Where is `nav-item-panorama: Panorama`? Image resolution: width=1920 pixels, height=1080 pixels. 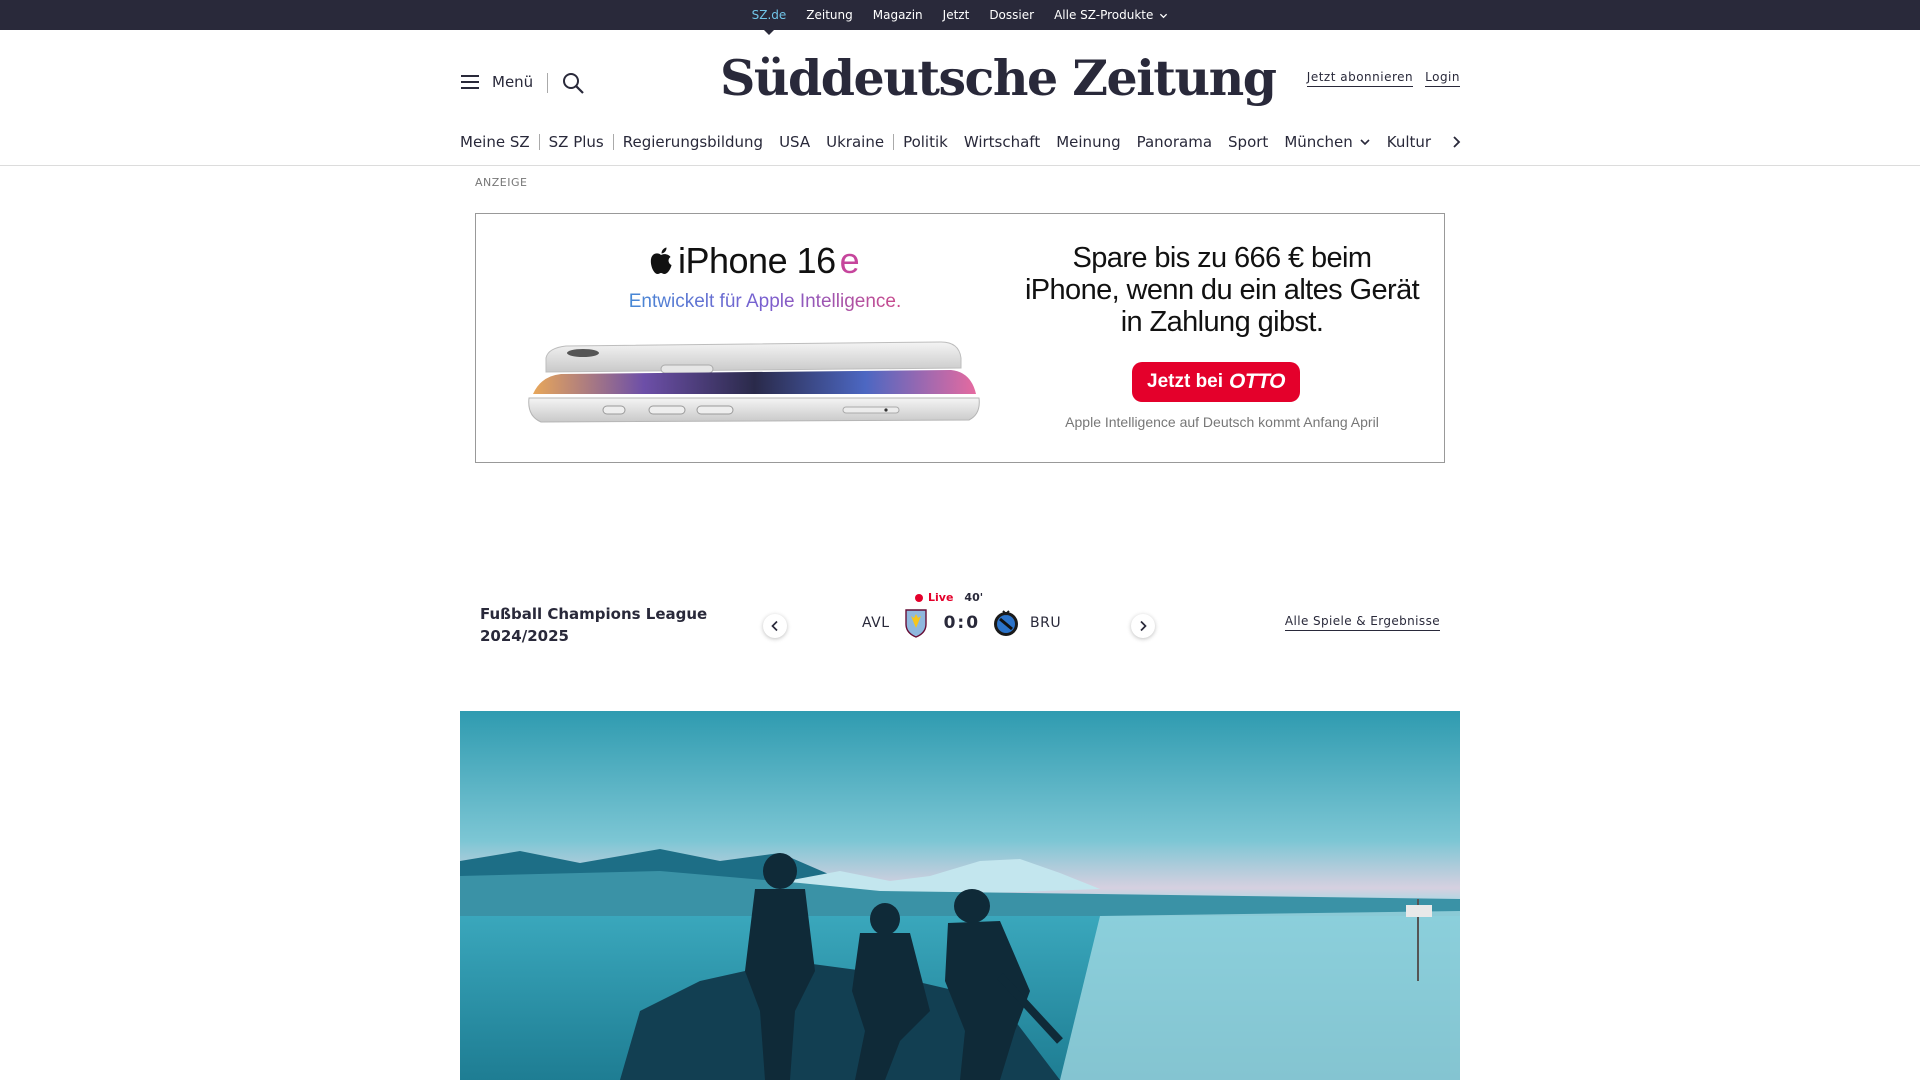 nav-item-panorama: Panorama is located at coordinates (1174, 142).